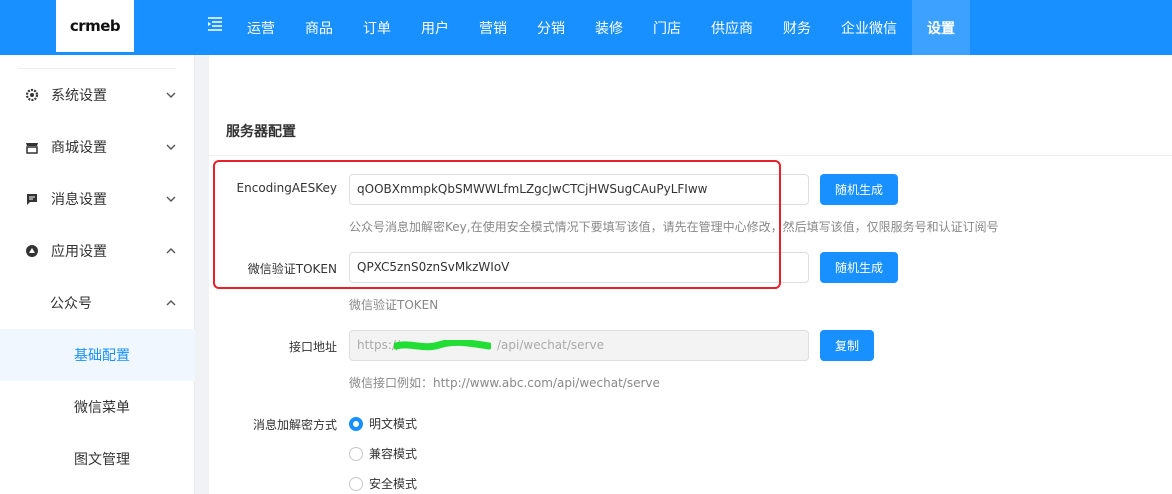 This screenshot has width=1172, height=494. What do you see at coordinates (319, 27) in the screenshot?
I see `nav-item-products: 商品` at bounding box center [319, 27].